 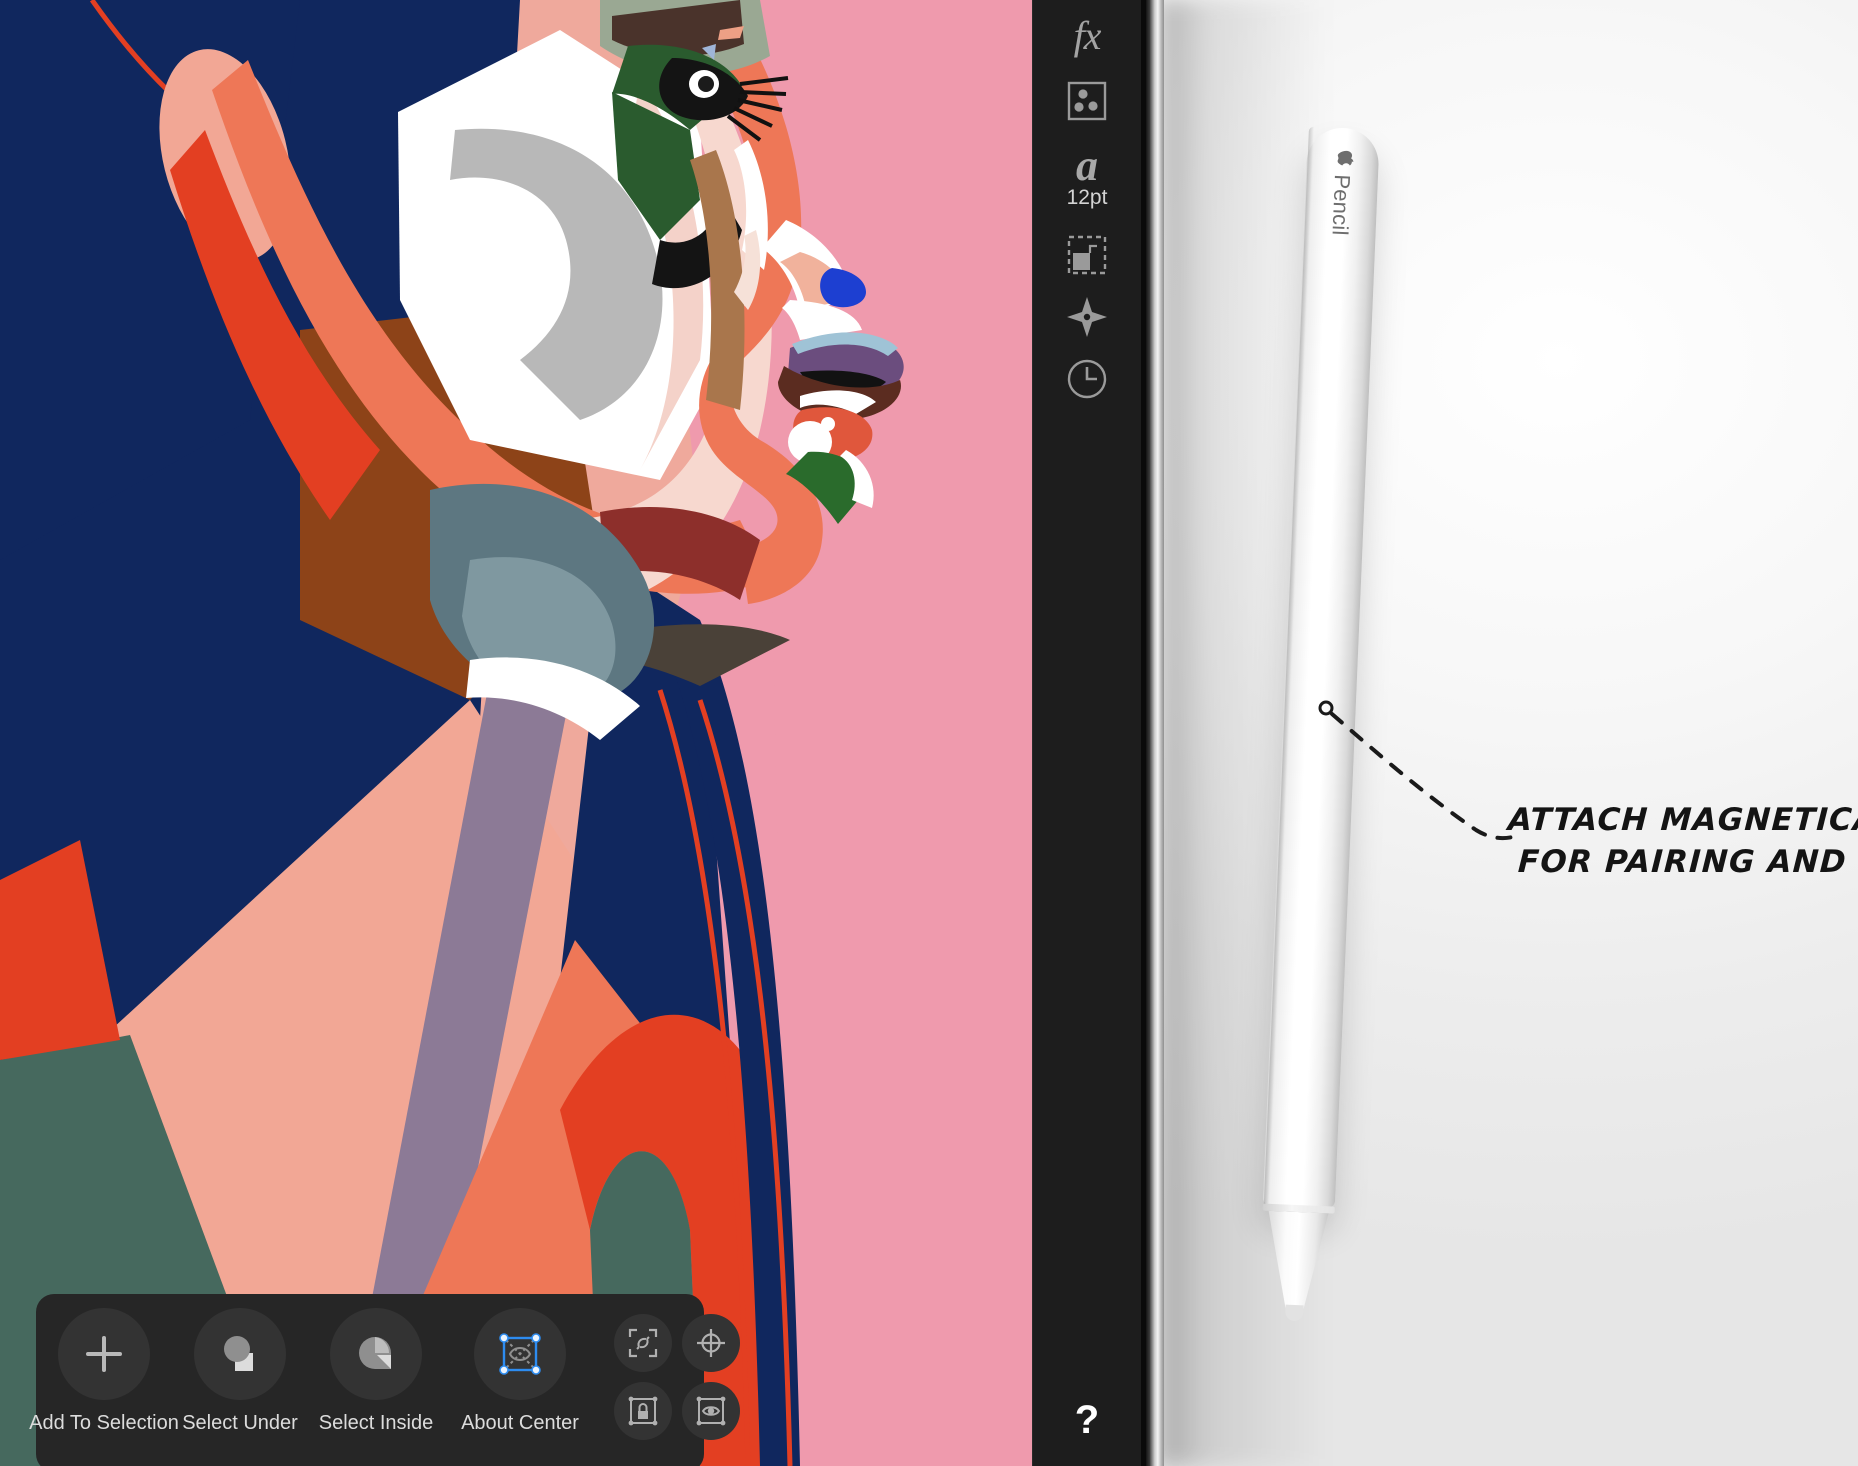 What do you see at coordinates (376, 1423) in the screenshot?
I see `select-inside-label: Select Inside` at bounding box center [376, 1423].